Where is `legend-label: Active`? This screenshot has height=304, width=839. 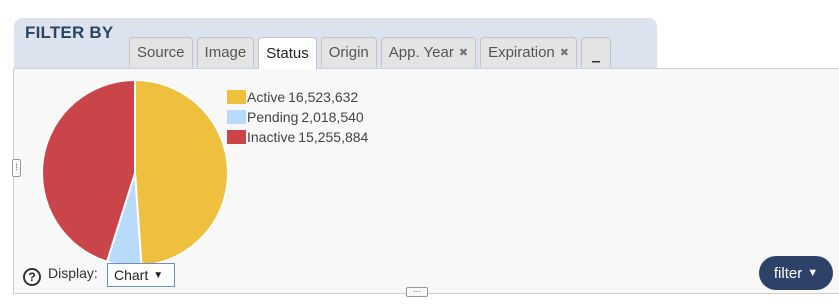 legend-label: Active is located at coordinates (266, 97).